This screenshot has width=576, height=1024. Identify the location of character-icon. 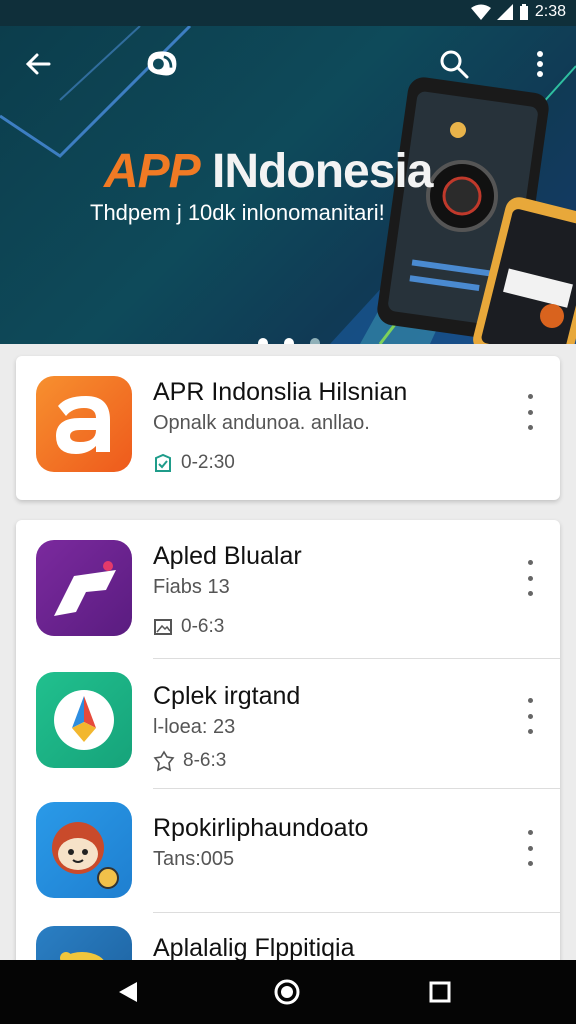
(85, 855).